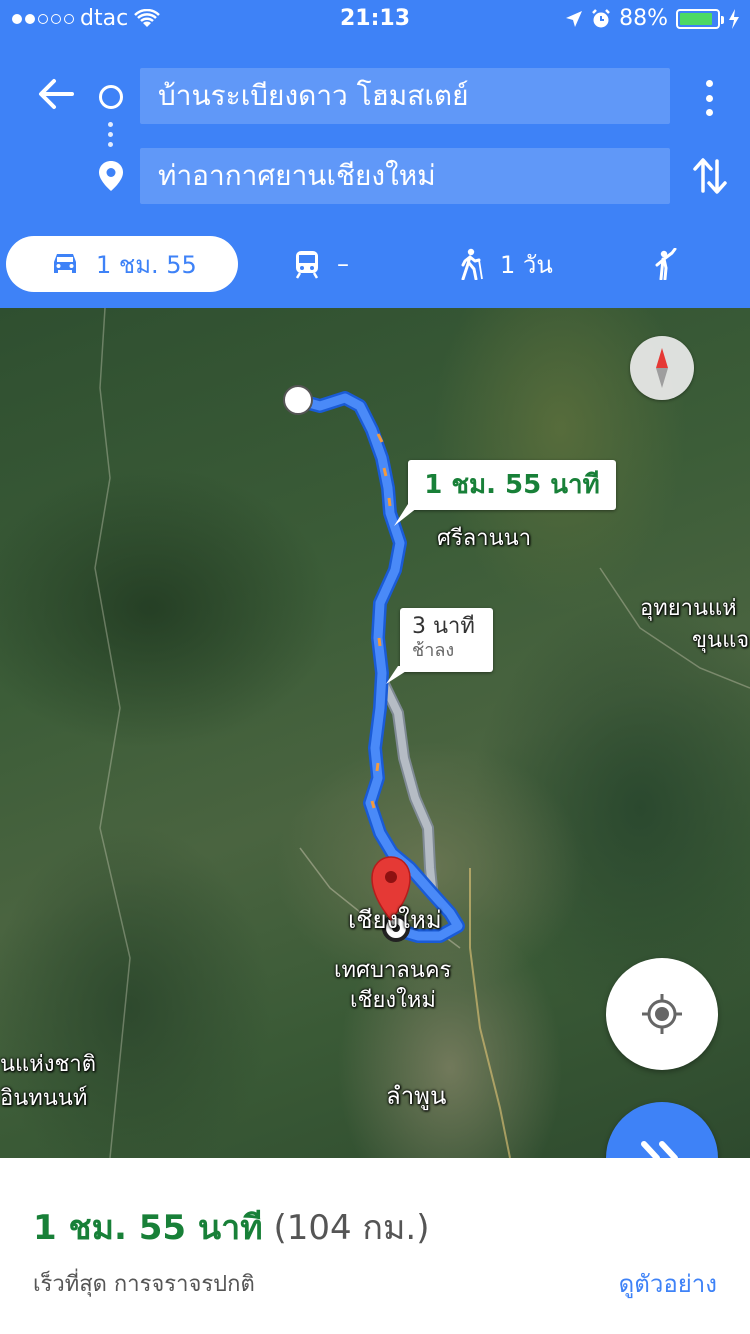 The width and height of the screenshot is (750, 1334). Describe the element at coordinates (65, 263) in the screenshot. I see `car-icon` at that location.